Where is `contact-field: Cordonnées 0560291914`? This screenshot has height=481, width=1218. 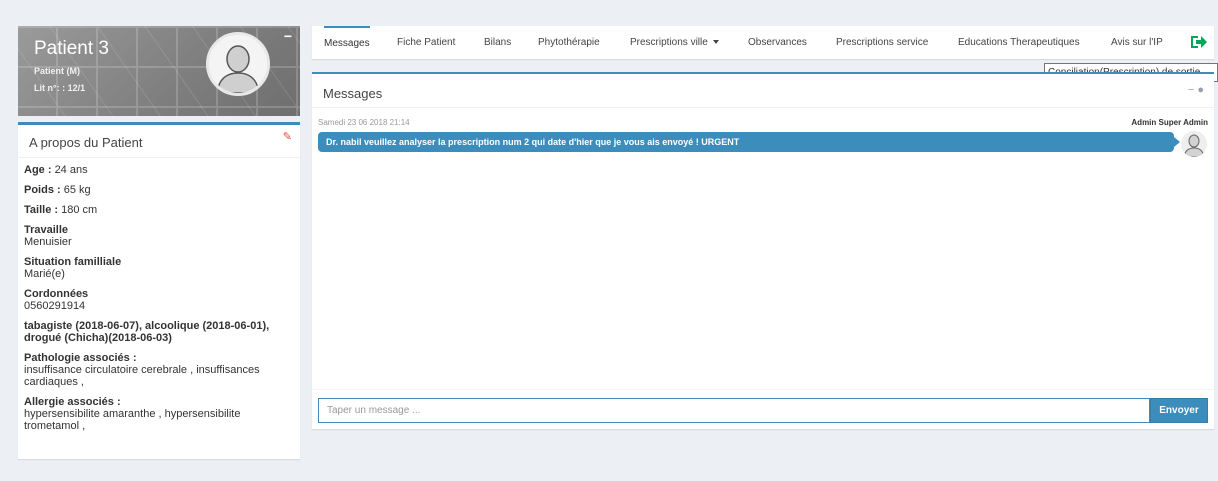 contact-field: Cordonnées 0560291914 is located at coordinates (159, 300).